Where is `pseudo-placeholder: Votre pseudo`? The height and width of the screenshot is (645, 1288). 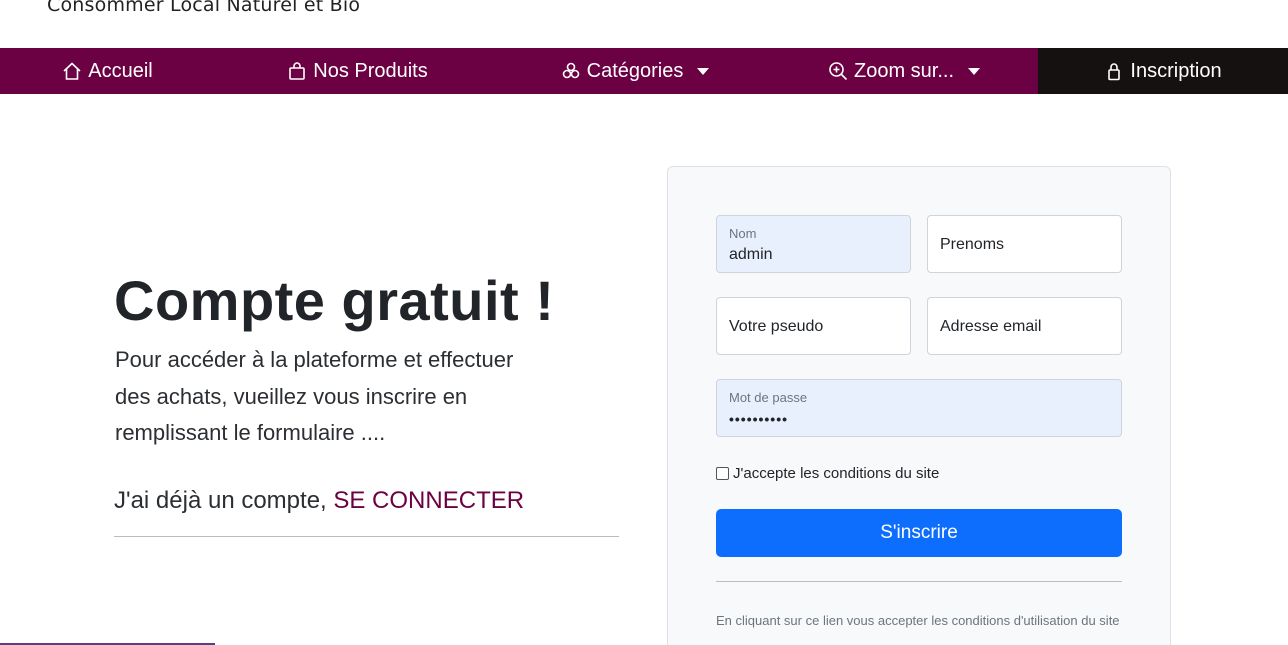 pseudo-placeholder: Votre pseudo is located at coordinates (776, 326).